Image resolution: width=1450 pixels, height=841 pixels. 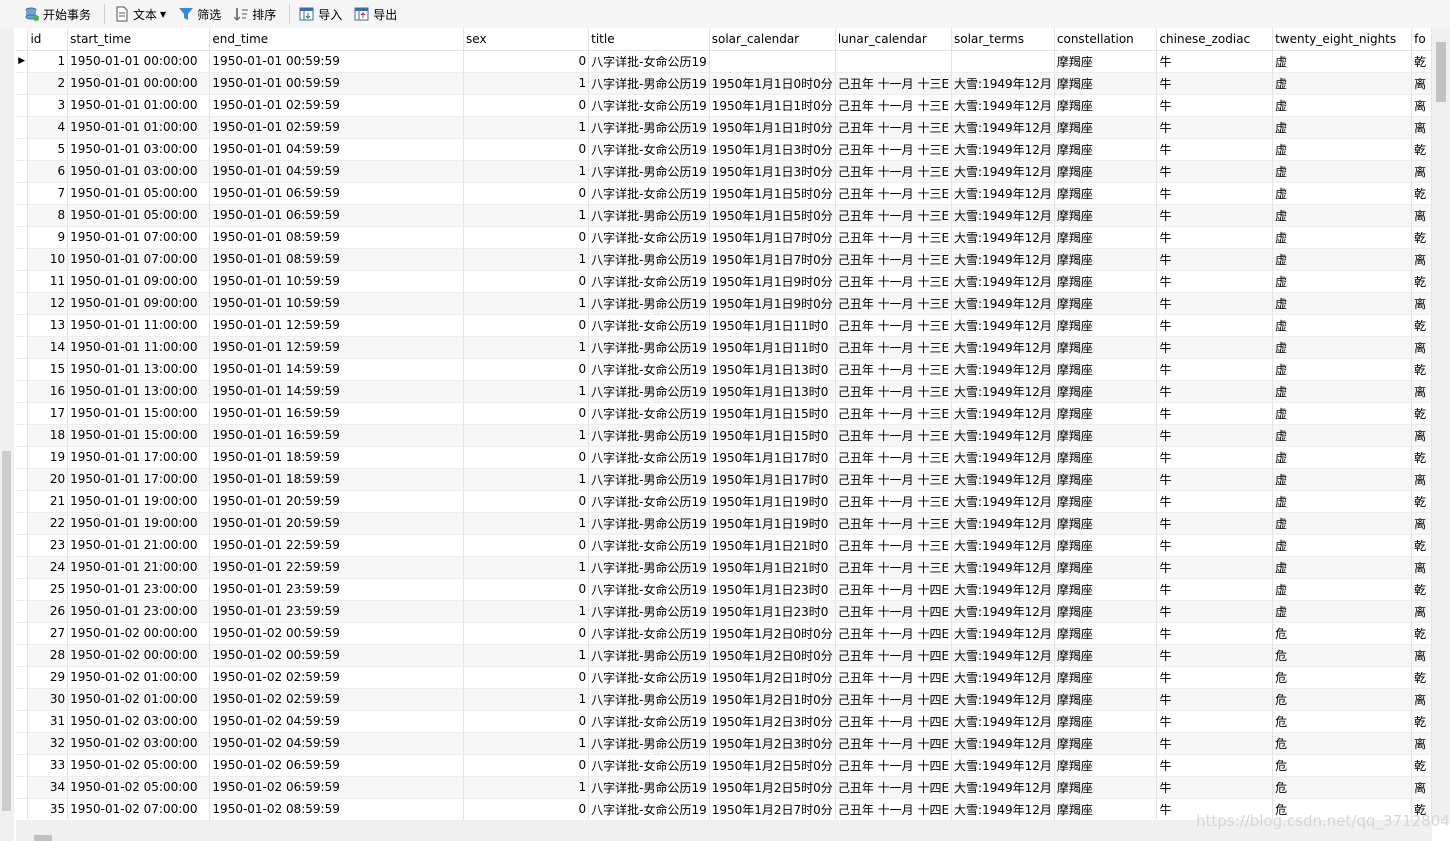 I want to click on cell-start-time: 1950-01-01 05:00:00, so click(x=139, y=193).